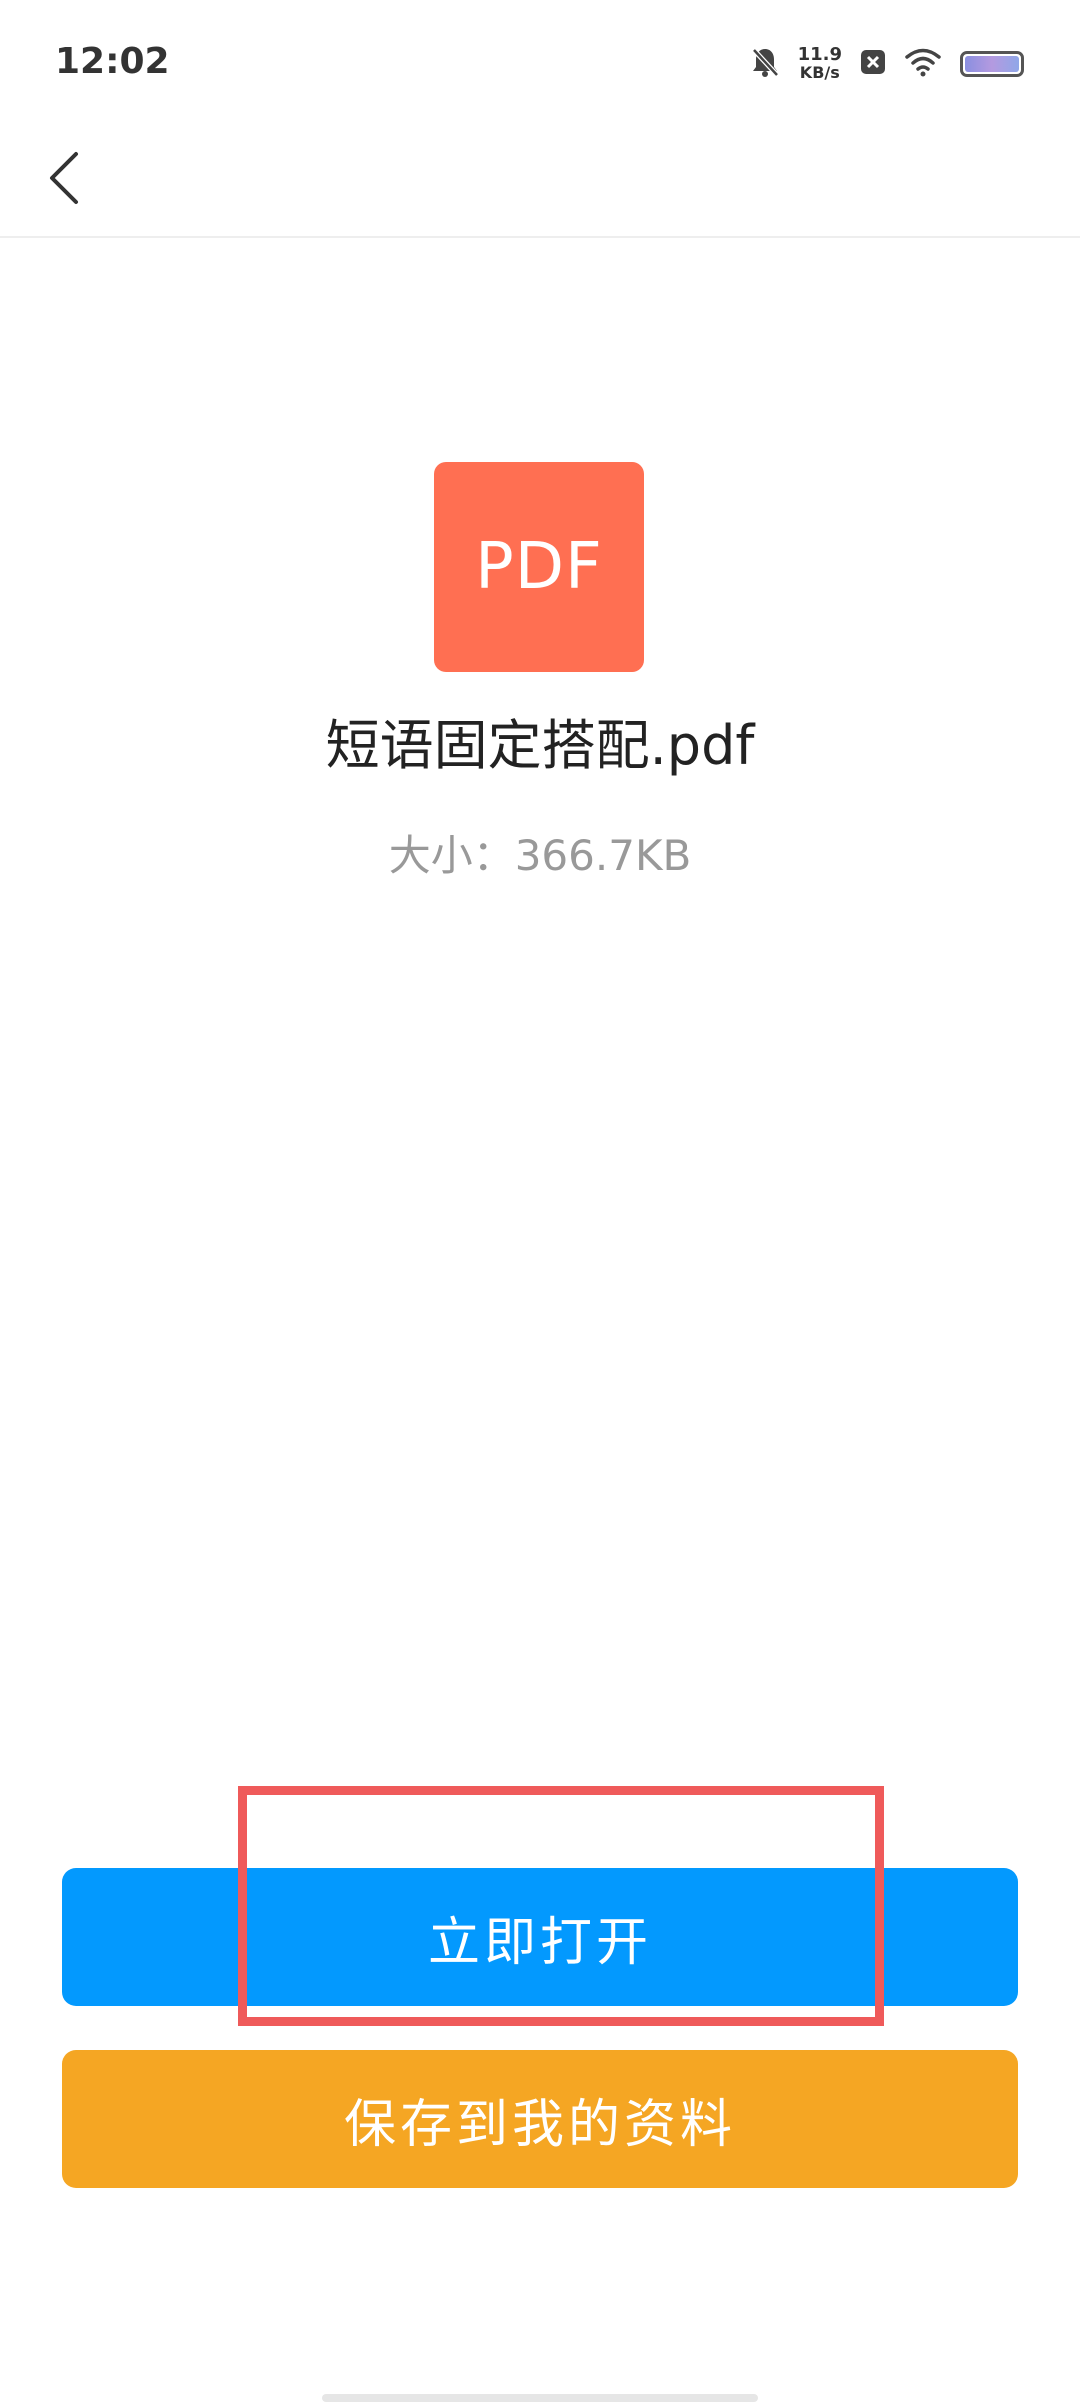  I want to click on network-speed: 11.9 KB/s, so click(820, 64).